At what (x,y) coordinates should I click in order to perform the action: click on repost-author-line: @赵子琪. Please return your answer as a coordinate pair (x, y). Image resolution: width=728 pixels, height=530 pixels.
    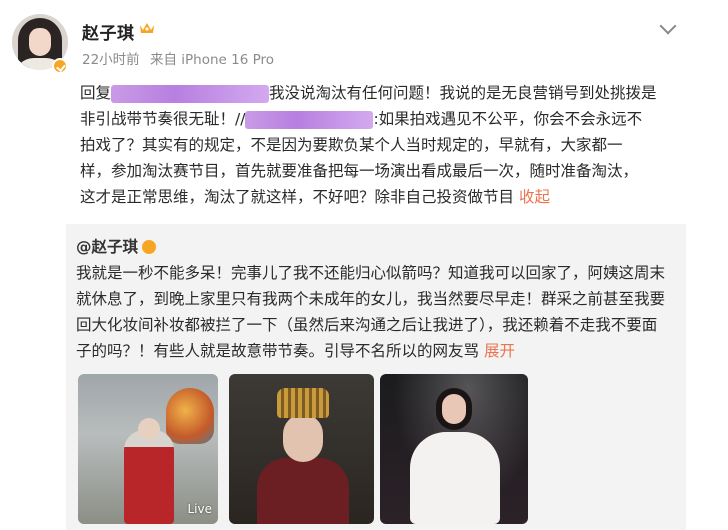
    Looking at the image, I should click on (376, 247).